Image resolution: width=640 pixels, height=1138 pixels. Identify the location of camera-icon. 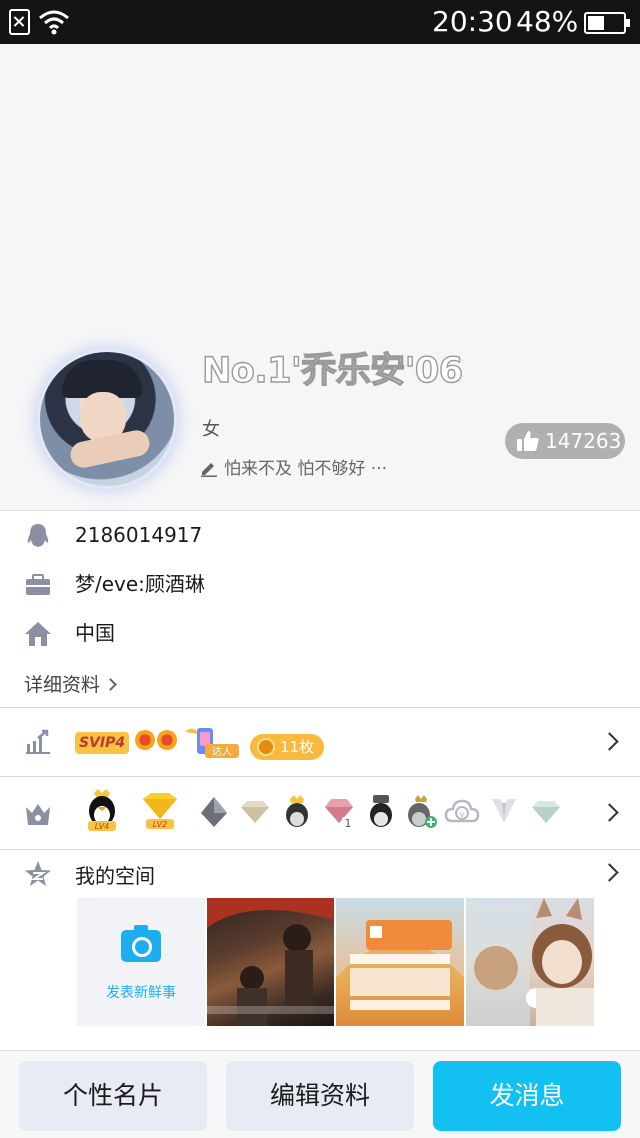
(141, 943).